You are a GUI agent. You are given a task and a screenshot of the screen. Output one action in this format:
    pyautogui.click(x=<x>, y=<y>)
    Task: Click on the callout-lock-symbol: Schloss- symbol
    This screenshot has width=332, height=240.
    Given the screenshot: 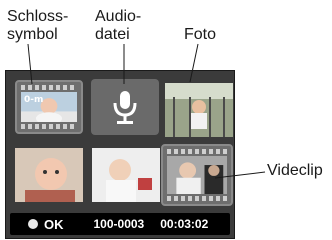 What is the action you would take?
    pyautogui.click(x=38, y=25)
    